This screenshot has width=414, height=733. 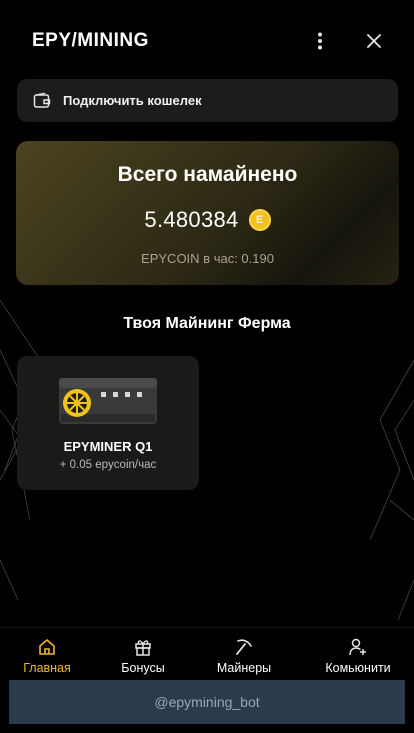 I want to click on more-vertical-icon, so click(x=320, y=41).